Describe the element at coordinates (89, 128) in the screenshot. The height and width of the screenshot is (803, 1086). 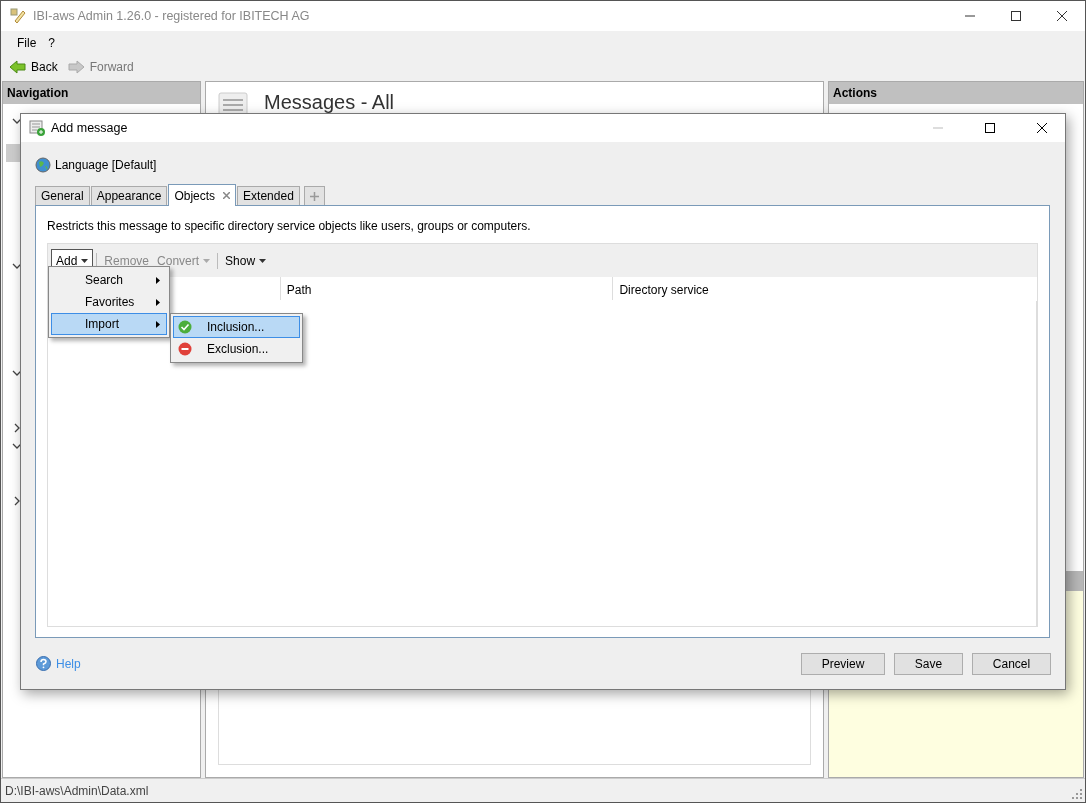
I see `dialog-title: Add message` at that location.